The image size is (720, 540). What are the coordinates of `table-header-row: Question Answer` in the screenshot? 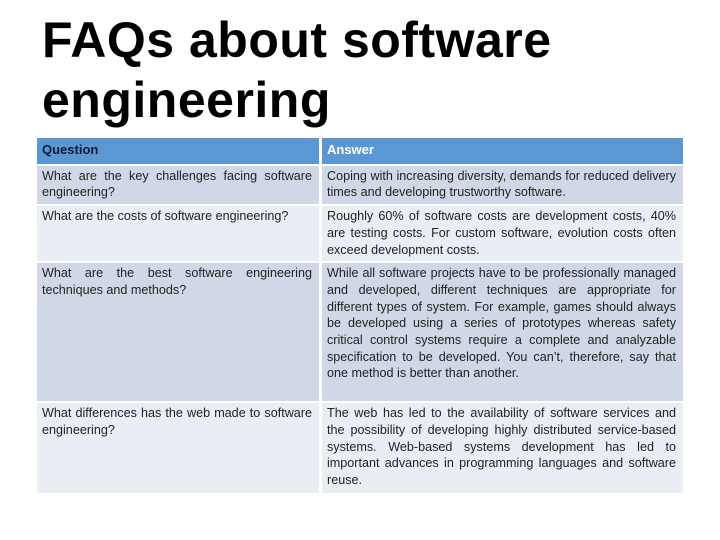 It's located at (360, 152).